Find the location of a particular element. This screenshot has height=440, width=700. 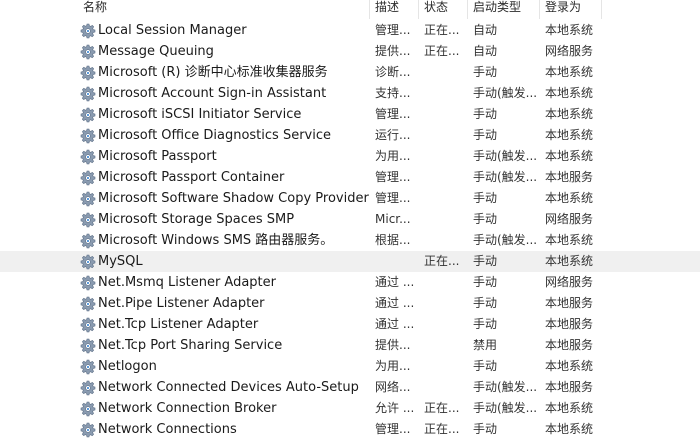

service-name: Message Queuing is located at coordinates (156, 51).